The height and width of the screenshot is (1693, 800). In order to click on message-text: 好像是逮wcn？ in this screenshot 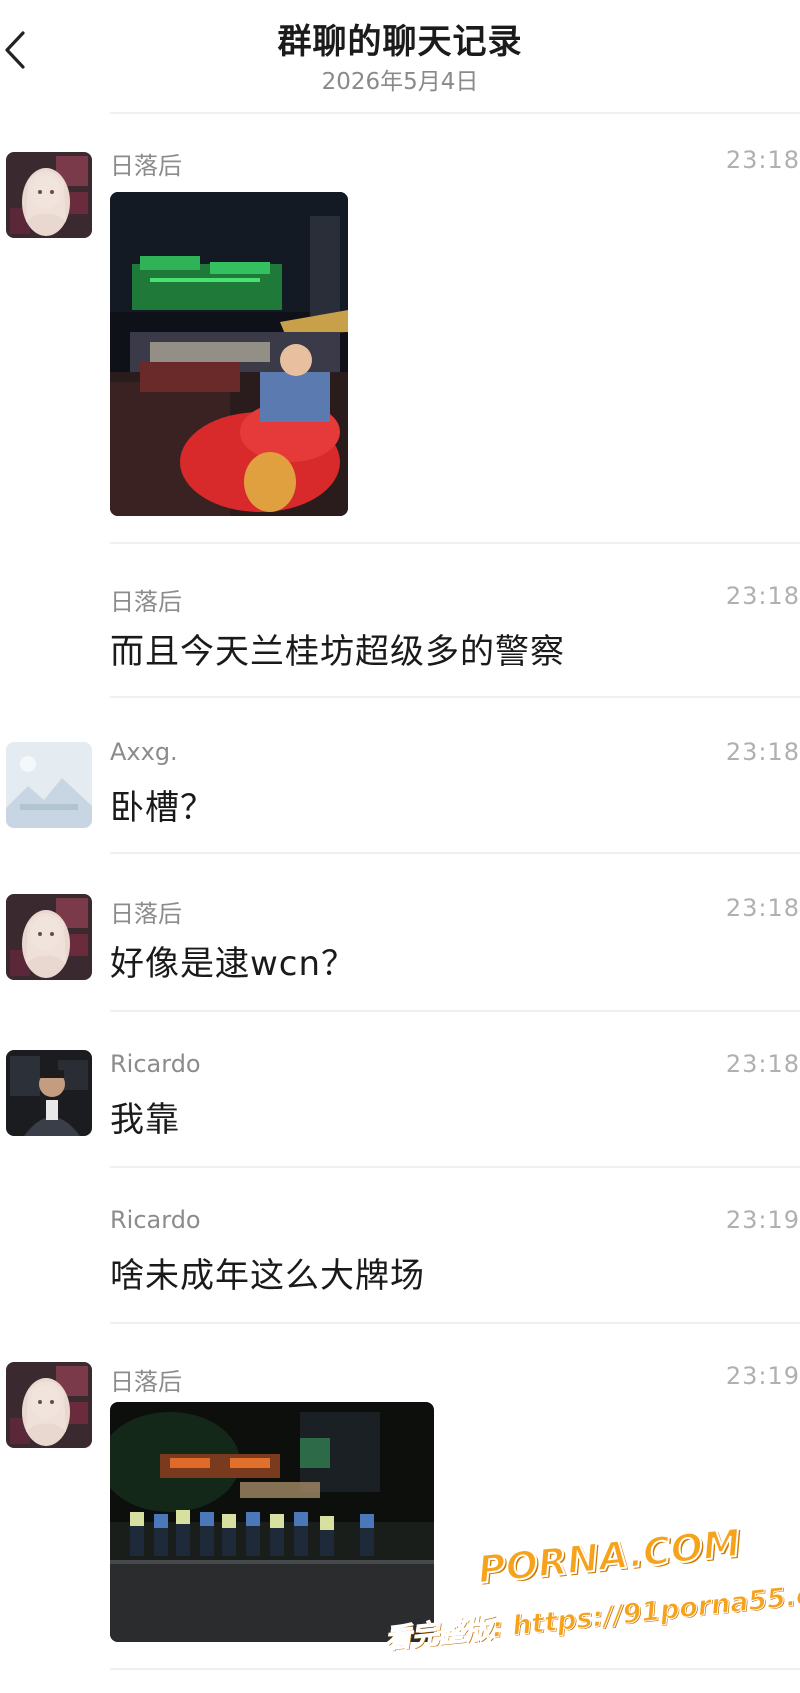, I will do `click(233, 964)`.